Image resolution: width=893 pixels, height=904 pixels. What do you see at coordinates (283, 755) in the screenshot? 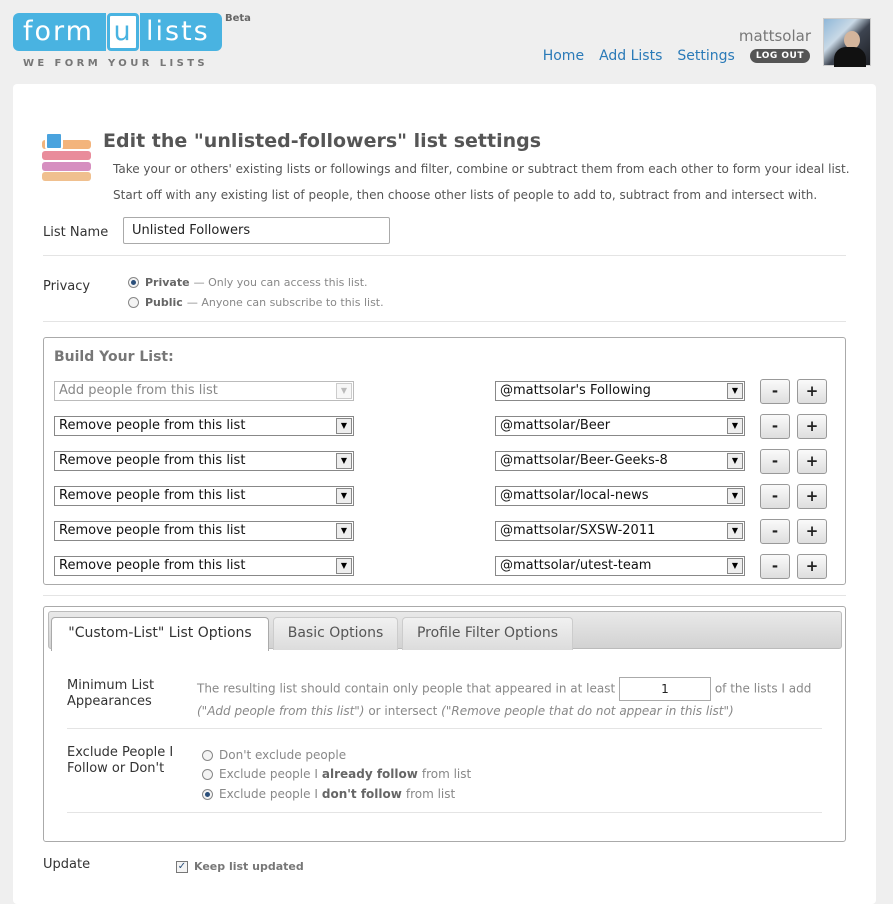
I see `exclude-none-text: Don't exclude people` at bounding box center [283, 755].